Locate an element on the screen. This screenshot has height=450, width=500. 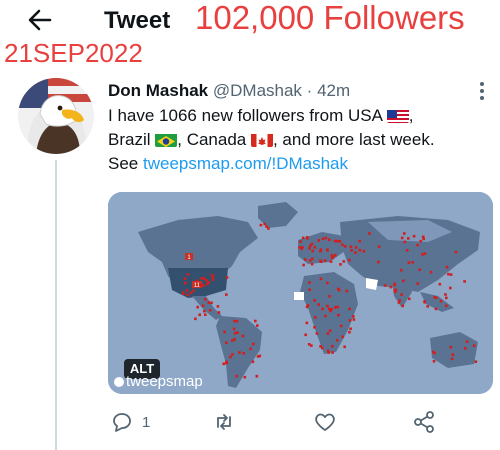
page-title: Tweet is located at coordinates (137, 20).